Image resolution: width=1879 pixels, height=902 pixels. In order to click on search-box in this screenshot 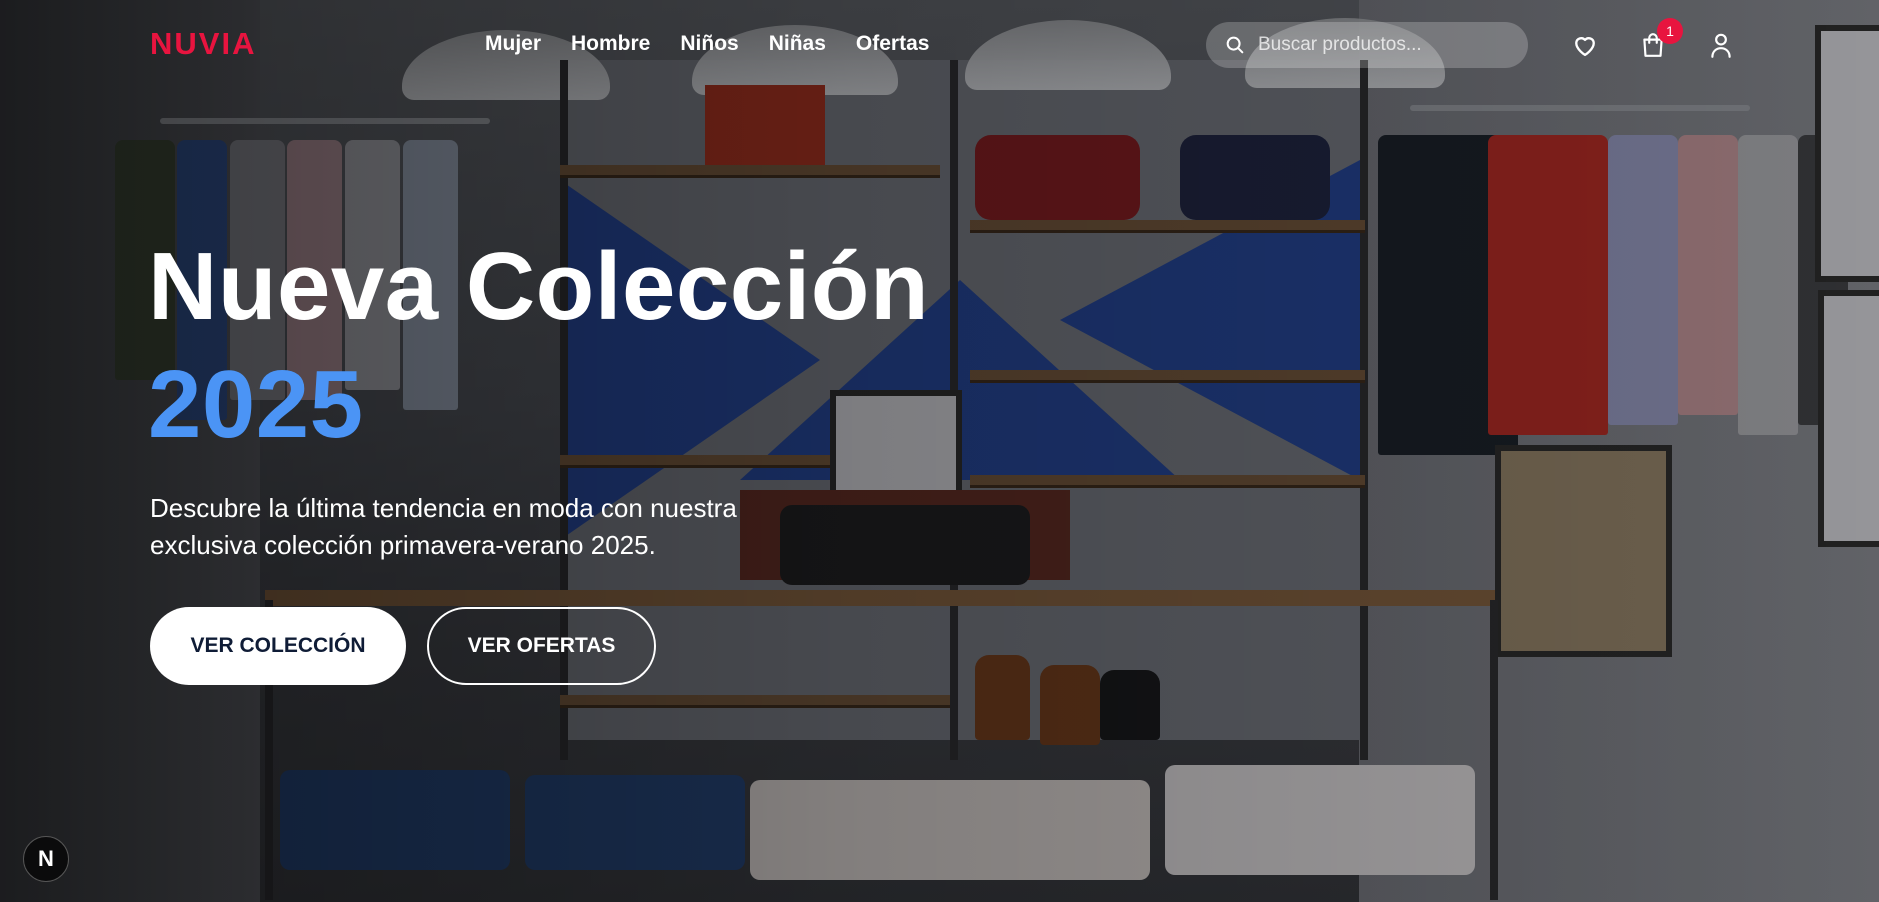, I will do `click(1367, 45)`.